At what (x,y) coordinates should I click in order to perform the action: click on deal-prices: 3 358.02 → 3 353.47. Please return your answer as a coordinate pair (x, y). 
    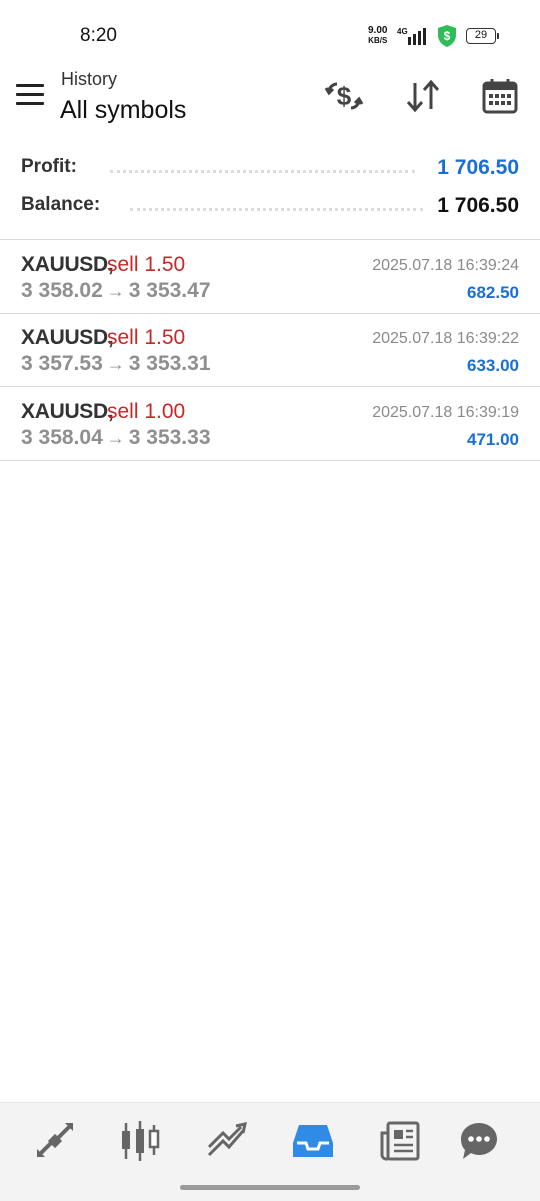
    Looking at the image, I should click on (116, 291).